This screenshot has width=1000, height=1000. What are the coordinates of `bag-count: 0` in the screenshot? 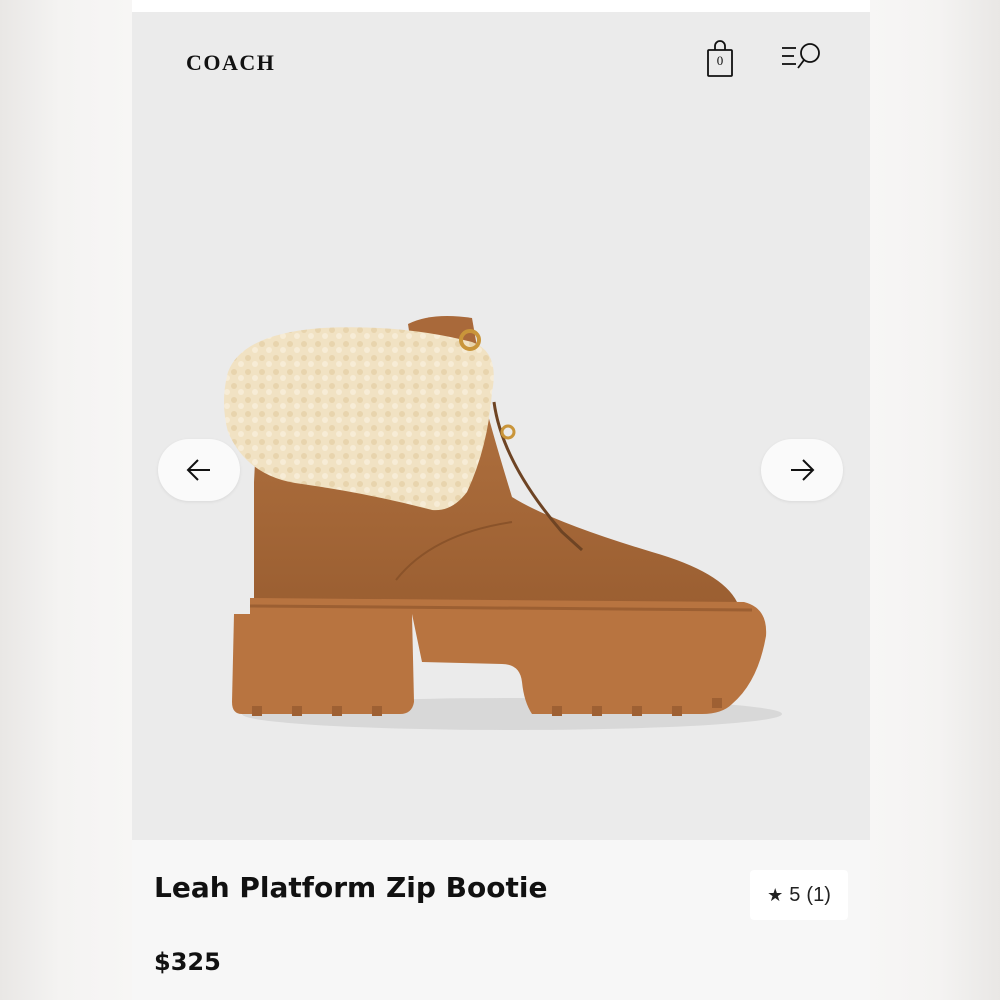 It's located at (720, 60).